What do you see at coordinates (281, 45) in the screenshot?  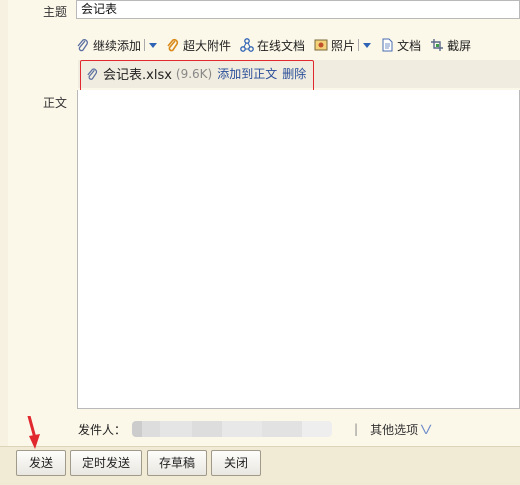 I see `online-doc-label: 在线文档` at bounding box center [281, 45].